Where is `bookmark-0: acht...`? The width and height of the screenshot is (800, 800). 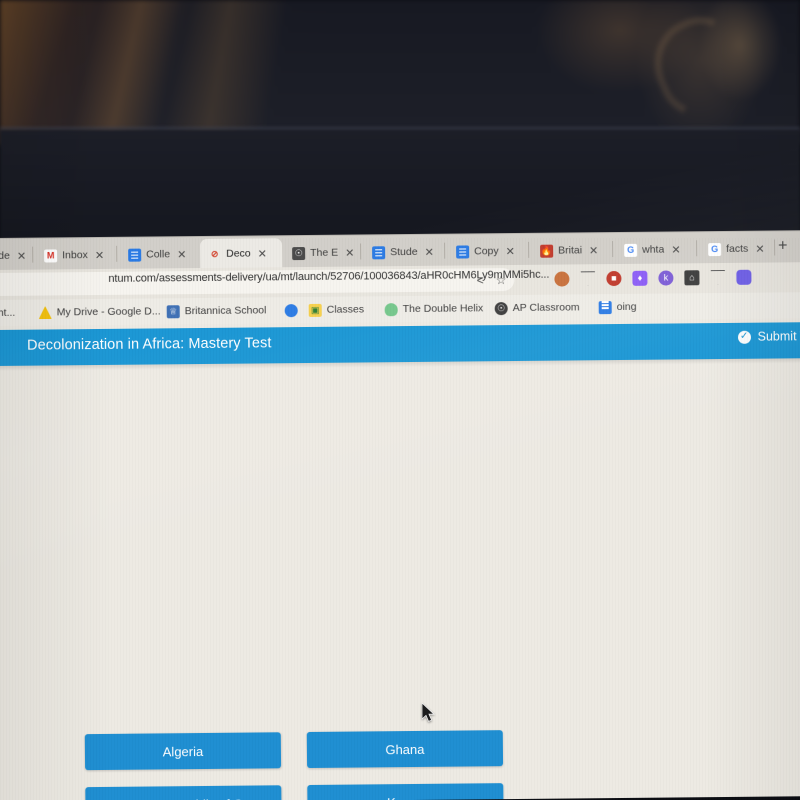
bookmark-0: acht... is located at coordinates (7, 313).